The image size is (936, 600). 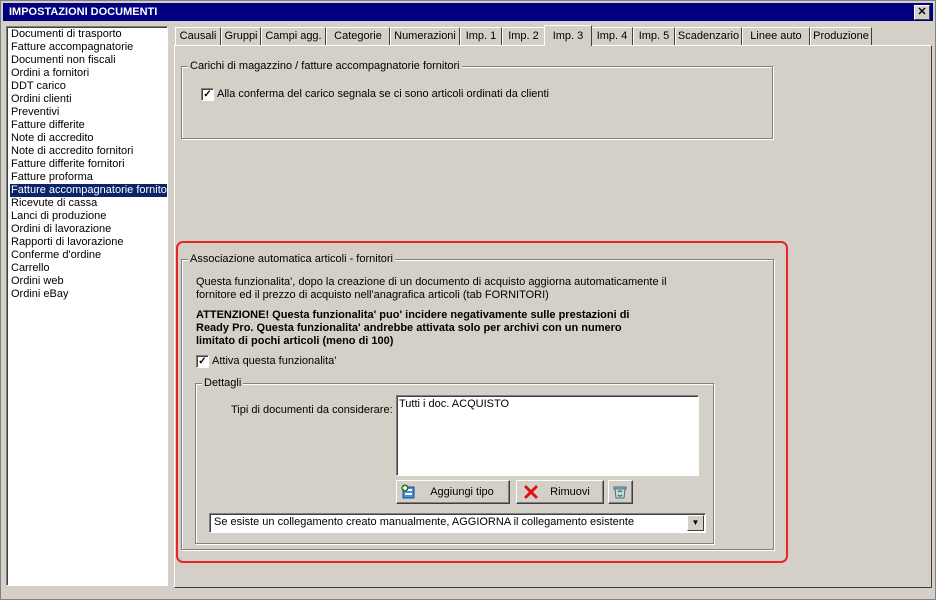 What do you see at coordinates (66, 34) in the screenshot?
I see `doc-list-item: Documenti di trasporto` at bounding box center [66, 34].